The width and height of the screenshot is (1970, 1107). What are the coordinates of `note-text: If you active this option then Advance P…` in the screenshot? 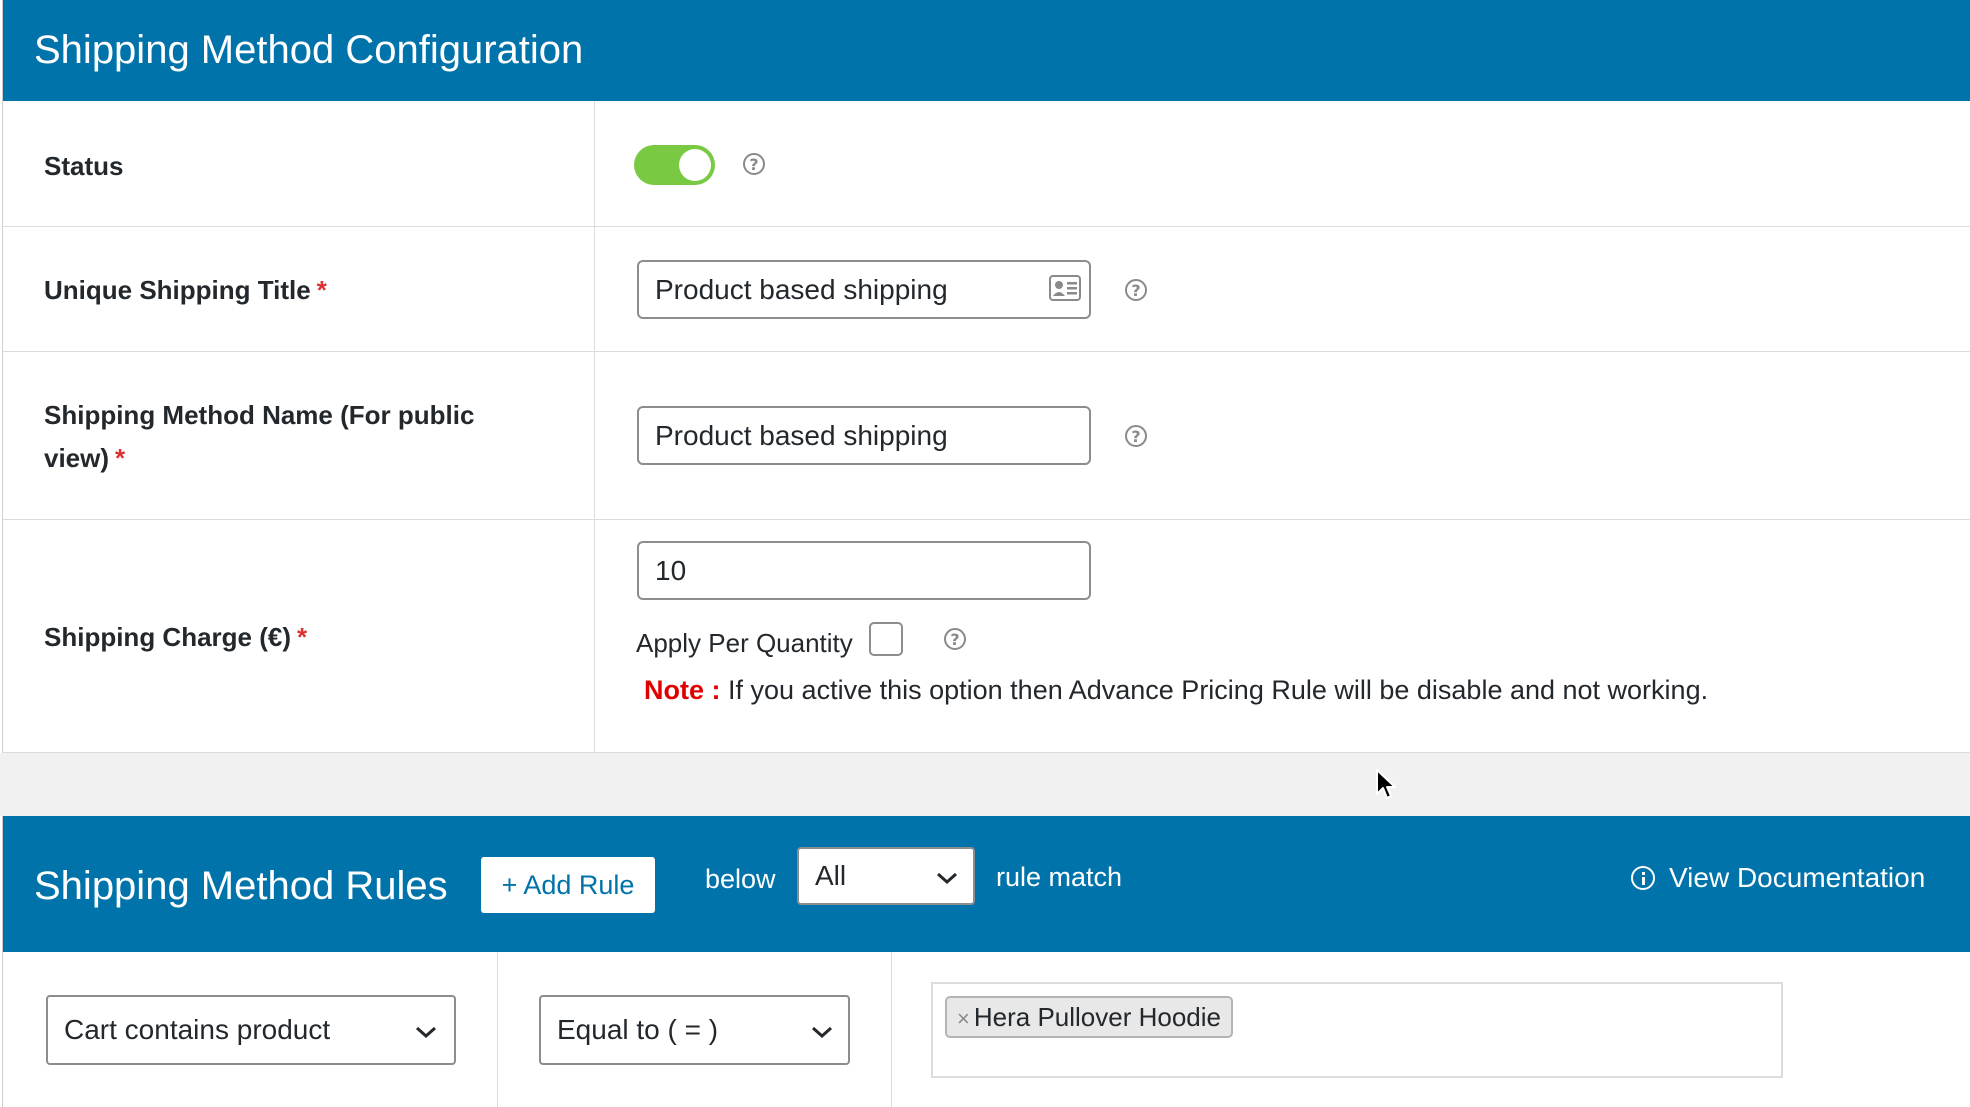 It's located at (1218, 690).